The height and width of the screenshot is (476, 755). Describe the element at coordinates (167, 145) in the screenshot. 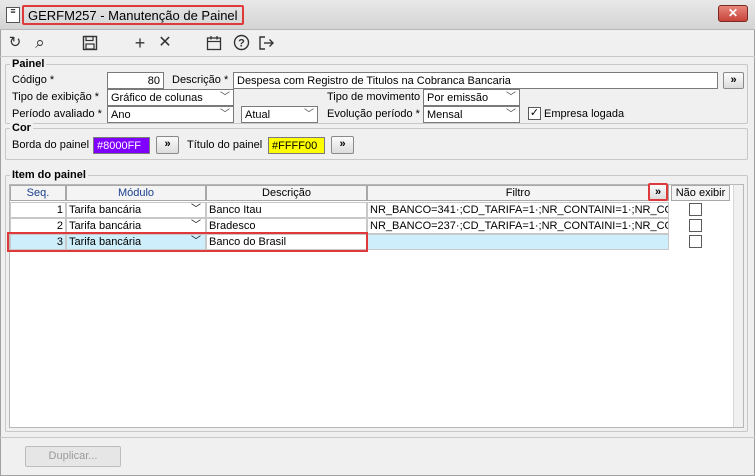

I see `borda-color-button: »` at that location.